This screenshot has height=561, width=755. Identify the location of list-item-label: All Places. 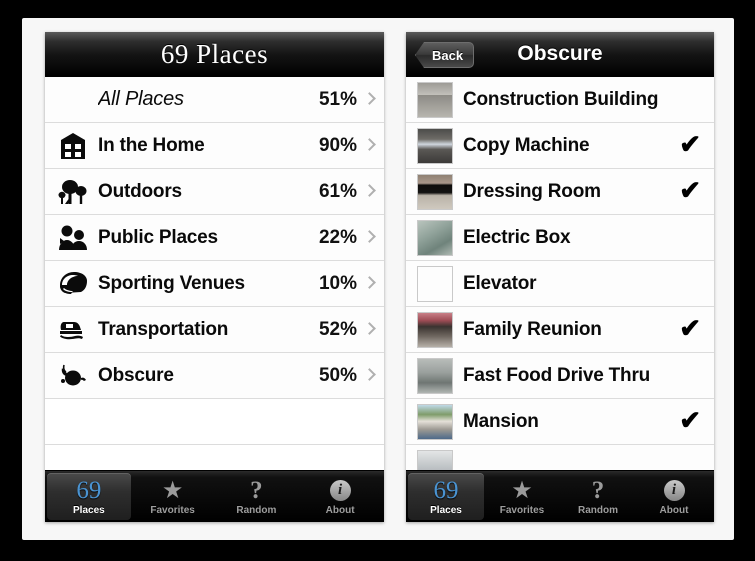
(141, 99).